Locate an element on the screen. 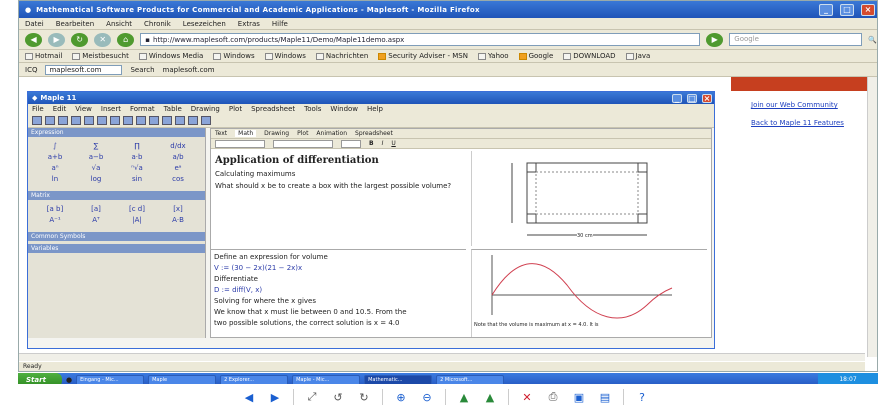  font-dropdown is located at coordinates (303, 143).